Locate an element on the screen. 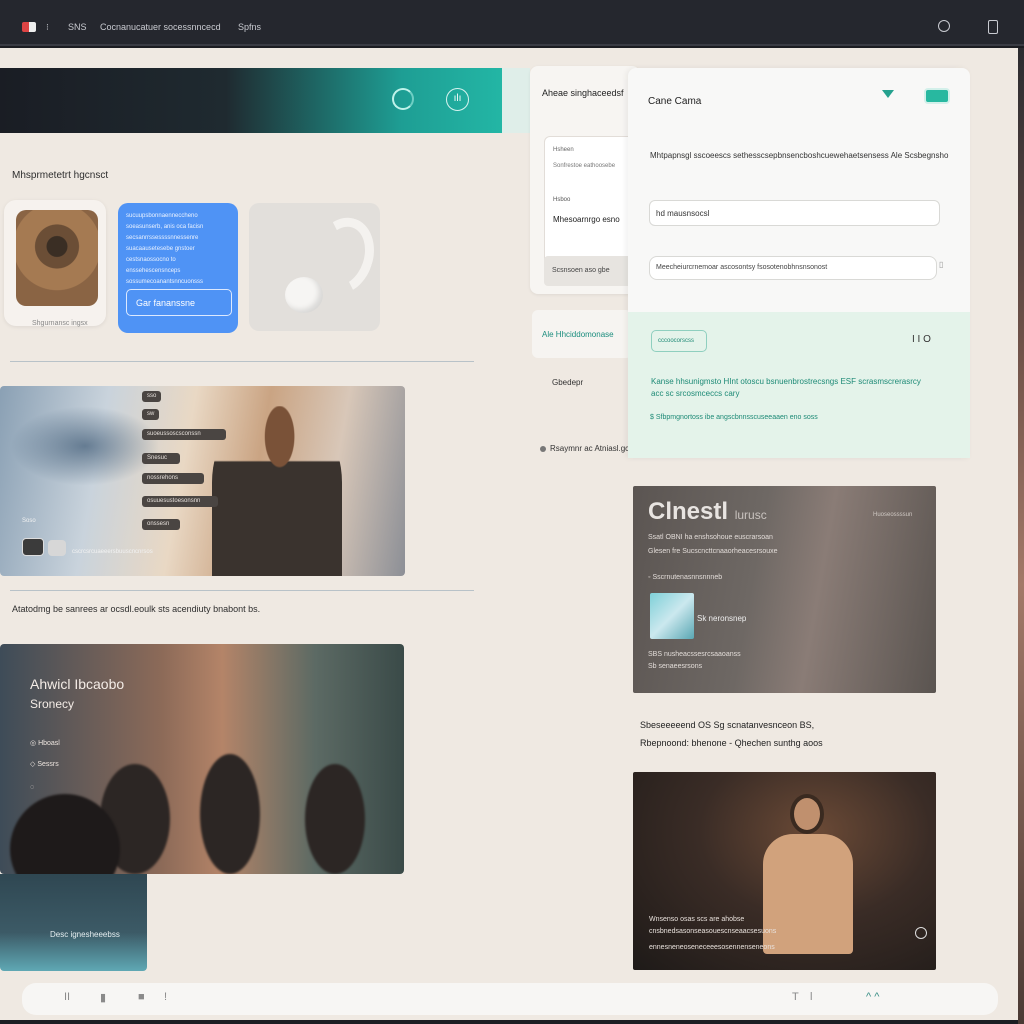  promo-title-suffix: lurusc is located at coordinates (750, 515).